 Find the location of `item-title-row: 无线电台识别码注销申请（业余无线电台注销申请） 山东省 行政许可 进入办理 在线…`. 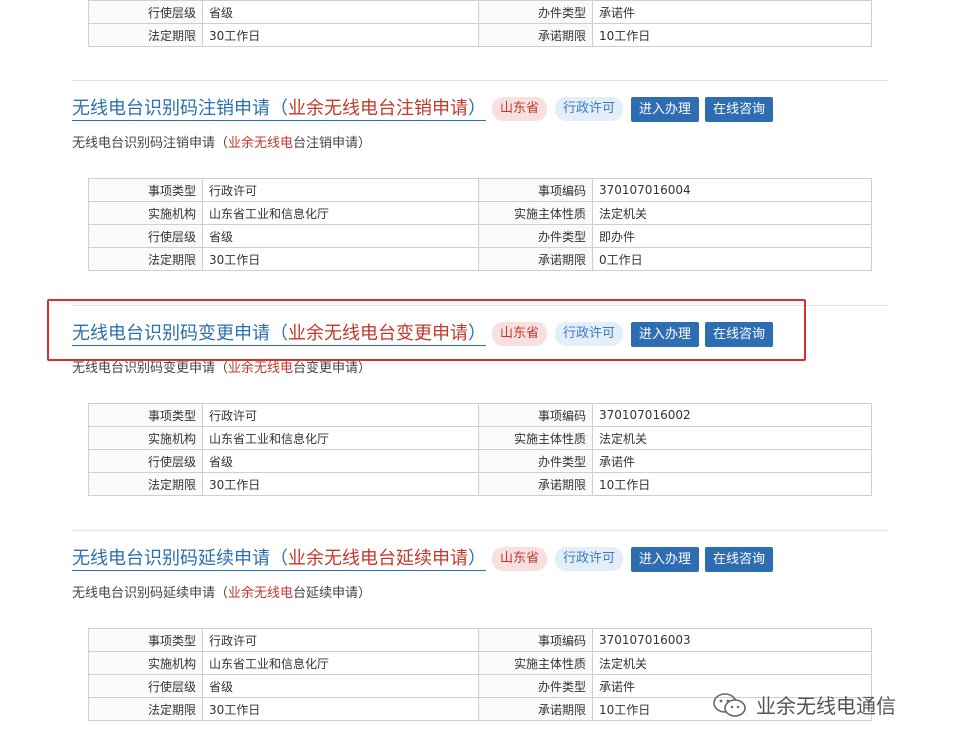

item-title-row: 无线电台识别码注销申请（业余无线电台注销申请） 山东省 行政许可 进入办理 在线… is located at coordinates (423, 109).